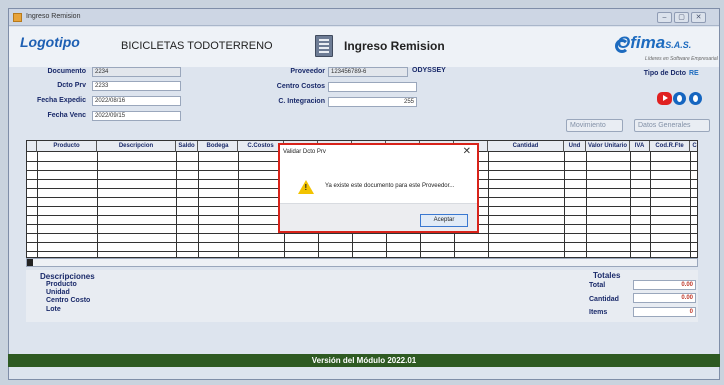 This screenshot has width=724, height=385. Describe the element at coordinates (664, 17) in the screenshot. I see `minimize-button: –` at that location.